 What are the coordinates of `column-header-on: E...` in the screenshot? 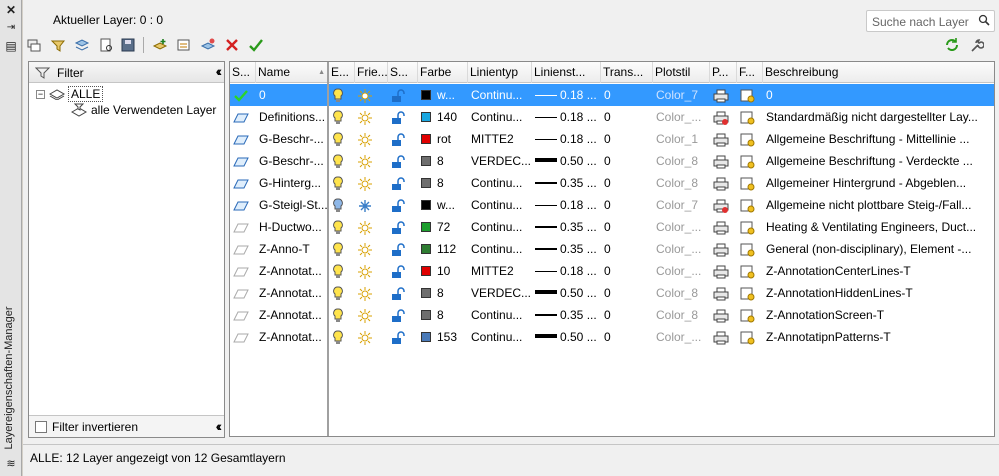 It's located at (342, 72).